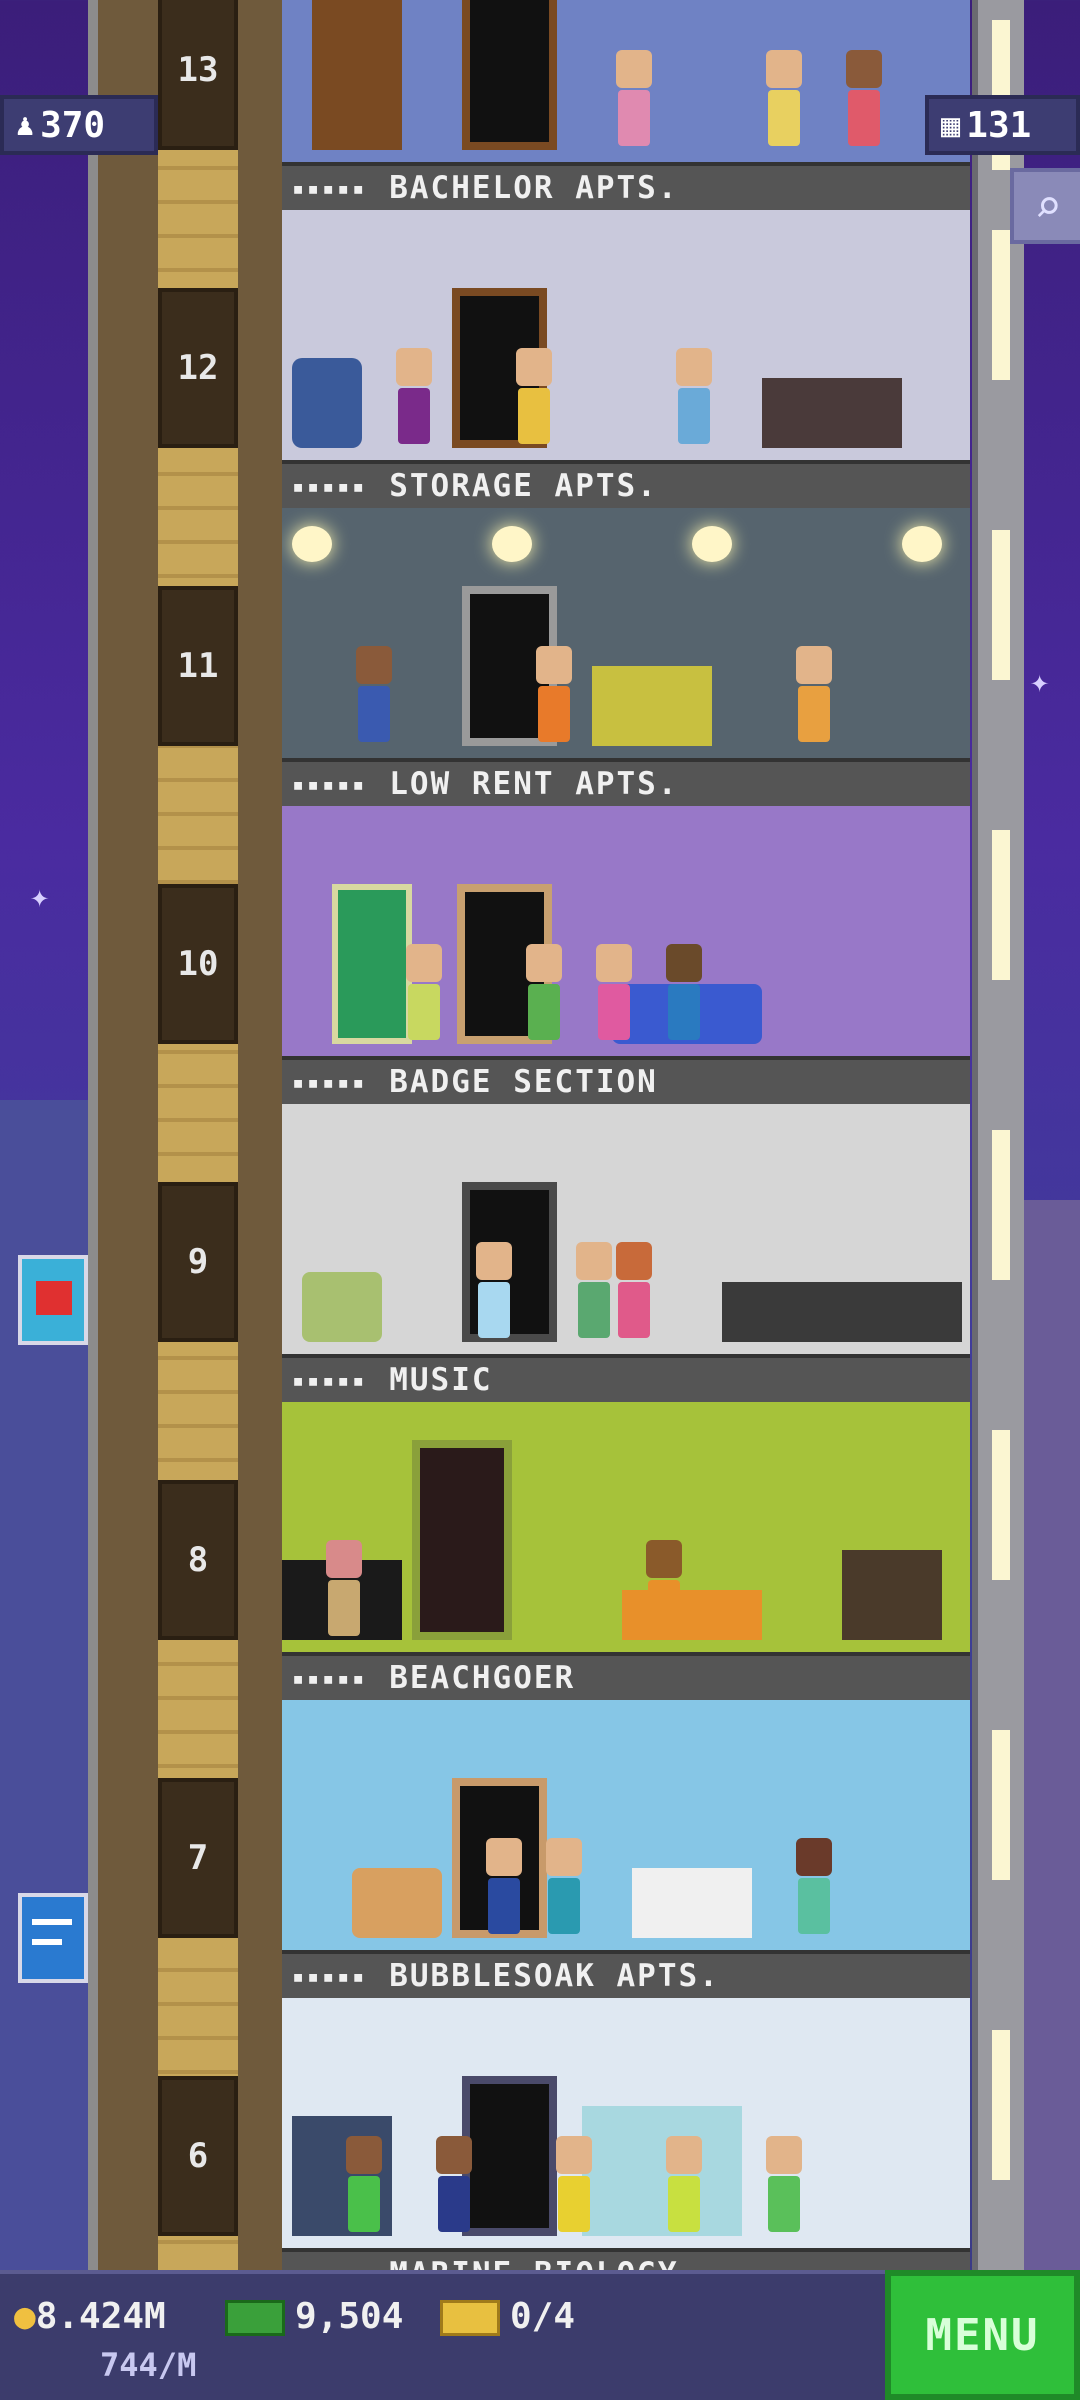  I want to click on floor-9: ▪▪▪▪▪ MUSIC, so click(626, 1253).